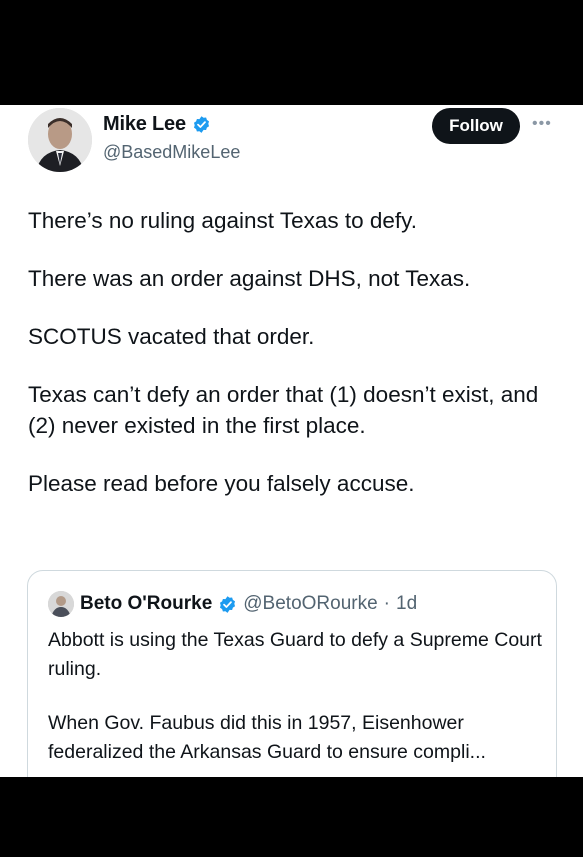 The image size is (583, 857). I want to click on author-avatar, so click(60, 140).